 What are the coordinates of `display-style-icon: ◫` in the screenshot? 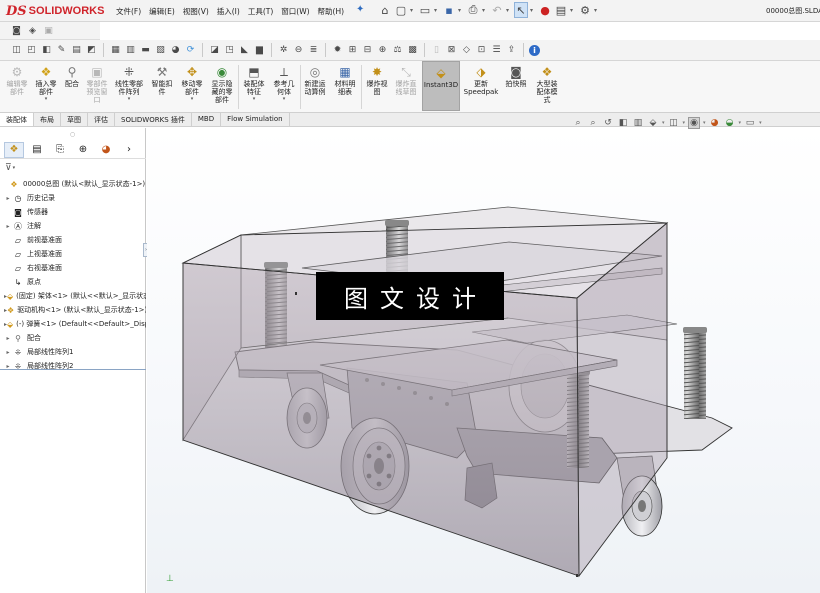 It's located at (674, 123).